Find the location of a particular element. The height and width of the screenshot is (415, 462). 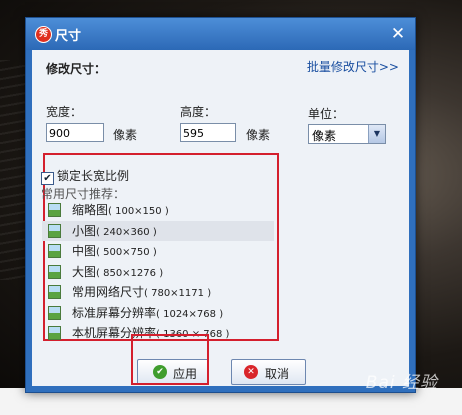

preset-item: 中图( 500×750 ) is located at coordinates (158, 251).